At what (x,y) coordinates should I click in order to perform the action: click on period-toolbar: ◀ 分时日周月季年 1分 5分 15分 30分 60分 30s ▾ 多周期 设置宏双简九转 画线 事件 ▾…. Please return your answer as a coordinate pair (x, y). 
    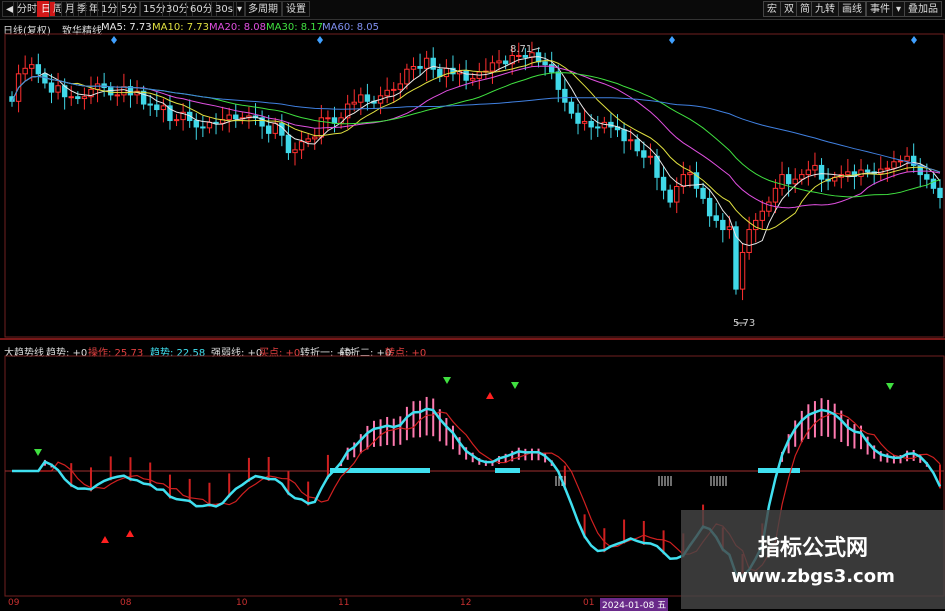
    Looking at the image, I should click on (472, 10).